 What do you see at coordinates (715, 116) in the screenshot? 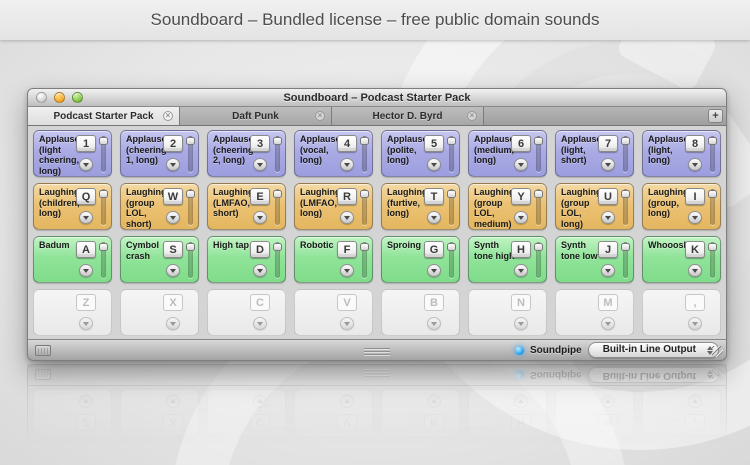
I see `new-tab-button: +` at bounding box center [715, 116].